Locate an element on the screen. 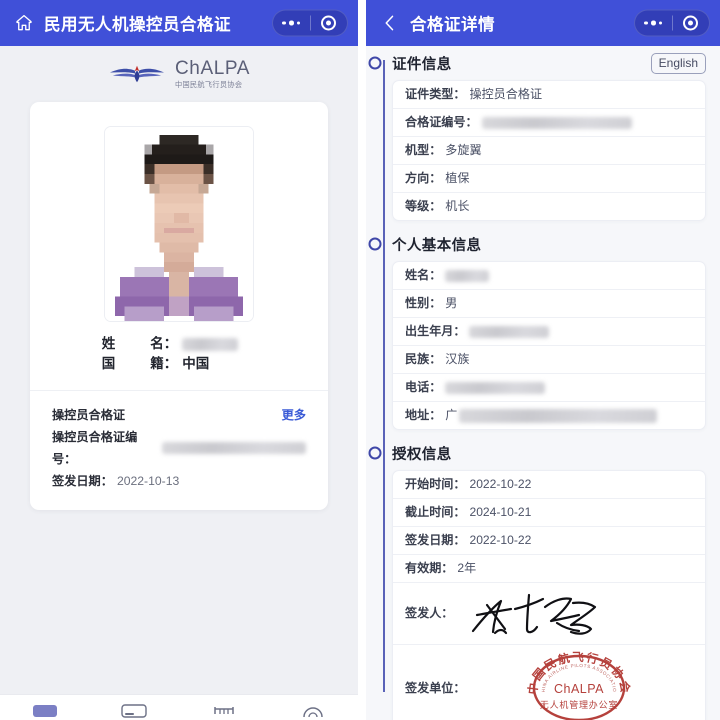  section-rows: 姓名： 性别： 男 出生年月： 民族： 汉族 电话： 地址： 广 is located at coordinates (549, 345).